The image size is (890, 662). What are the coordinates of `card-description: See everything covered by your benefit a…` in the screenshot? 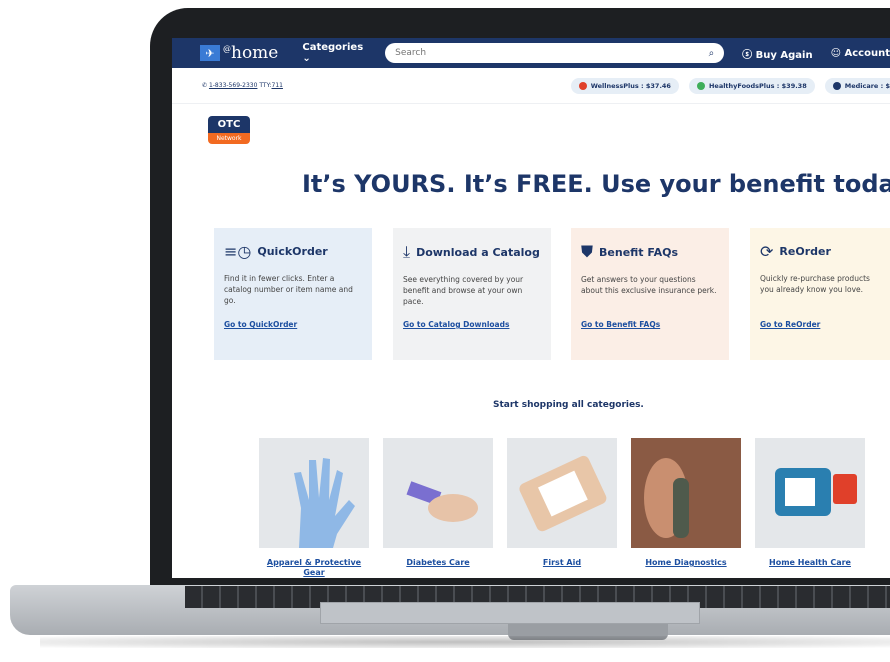 It's located at (463, 290).